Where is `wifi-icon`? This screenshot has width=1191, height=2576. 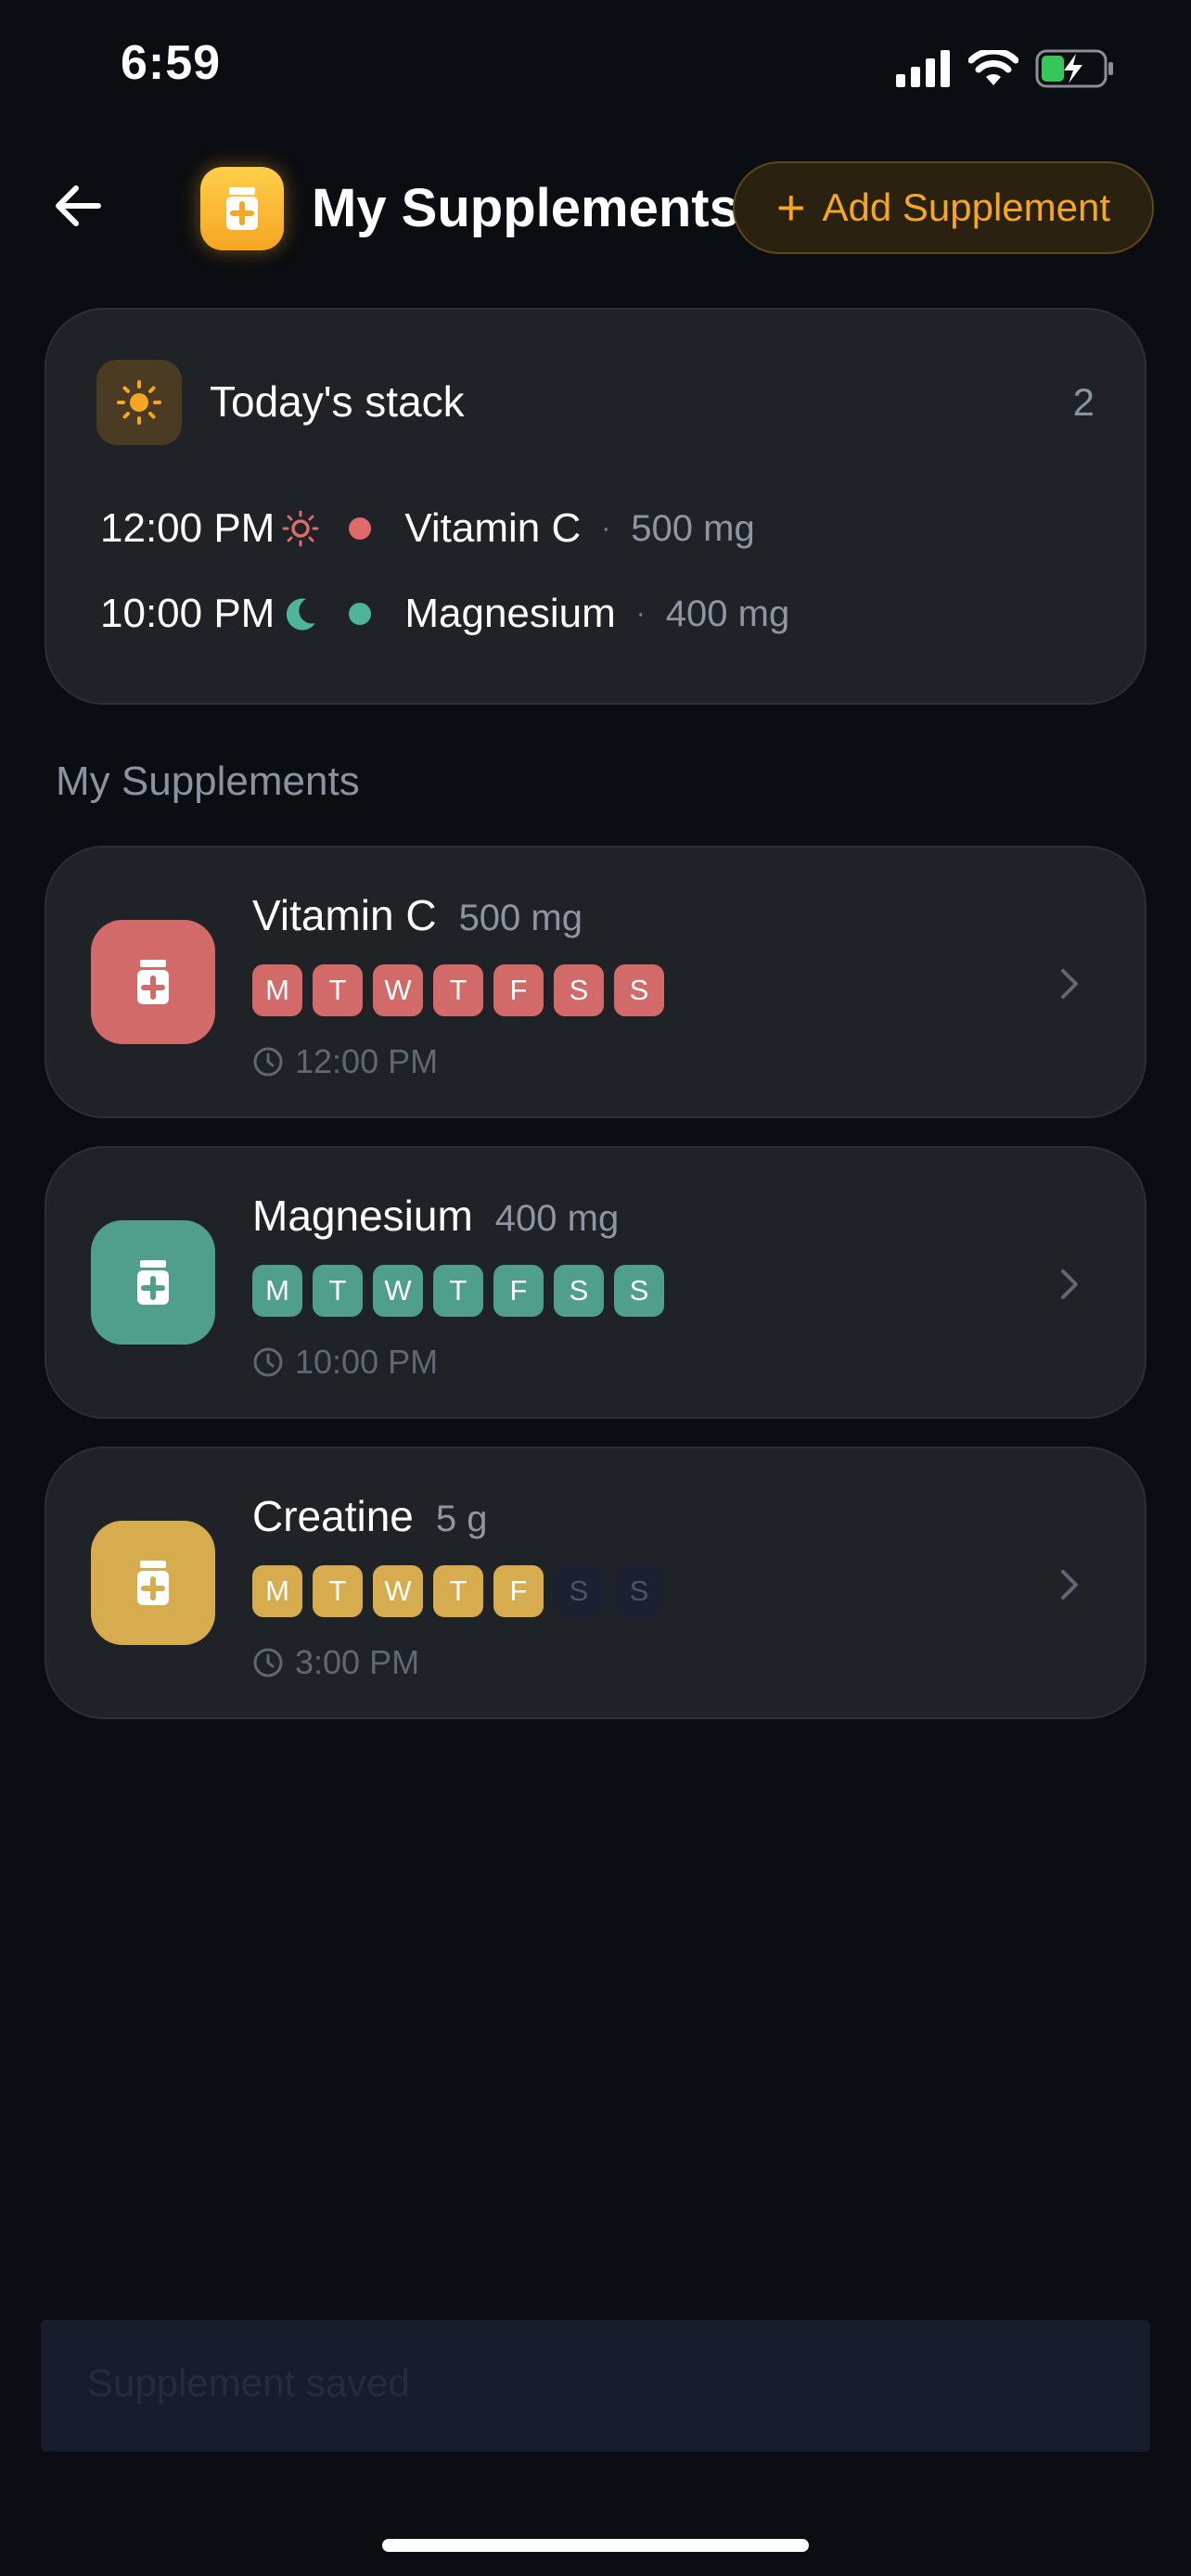 wifi-icon is located at coordinates (993, 67).